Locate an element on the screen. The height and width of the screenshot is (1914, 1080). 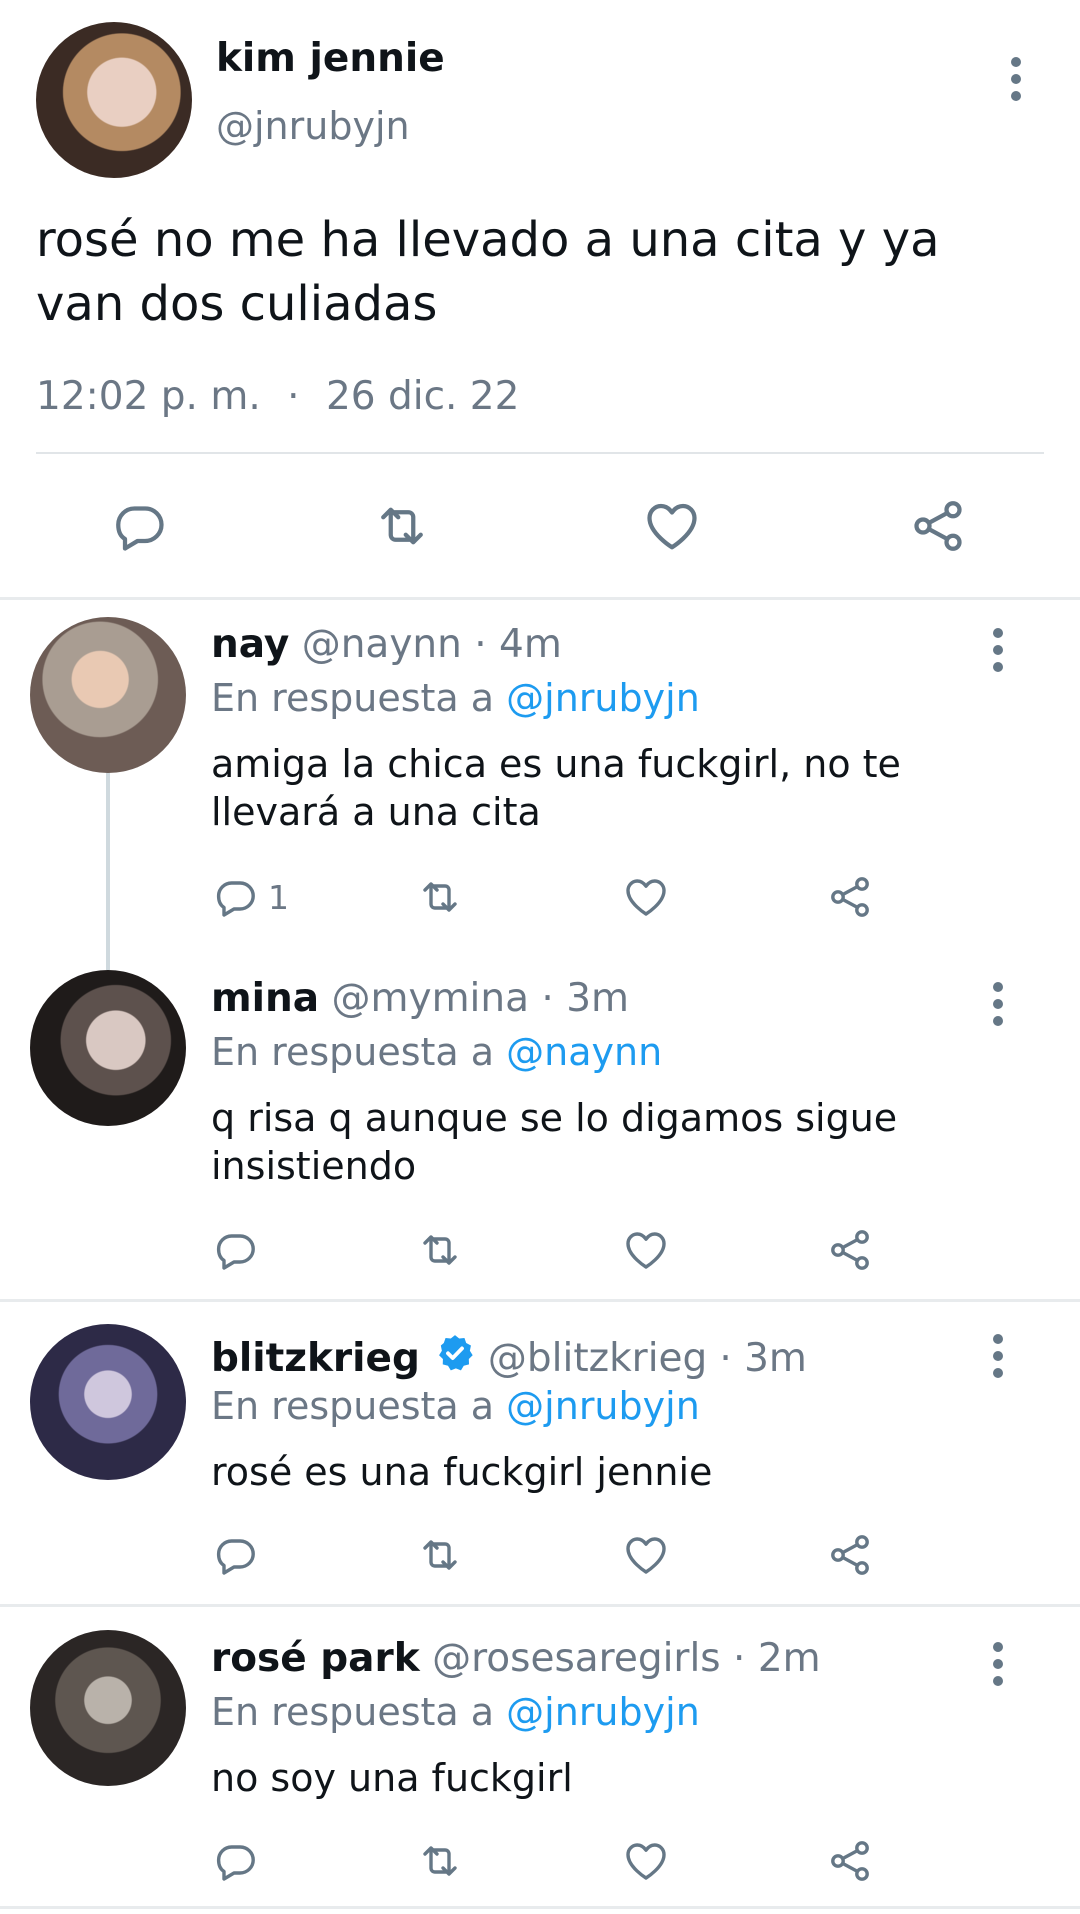
reply-handle: @mymina is located at coordinates (431, 998).